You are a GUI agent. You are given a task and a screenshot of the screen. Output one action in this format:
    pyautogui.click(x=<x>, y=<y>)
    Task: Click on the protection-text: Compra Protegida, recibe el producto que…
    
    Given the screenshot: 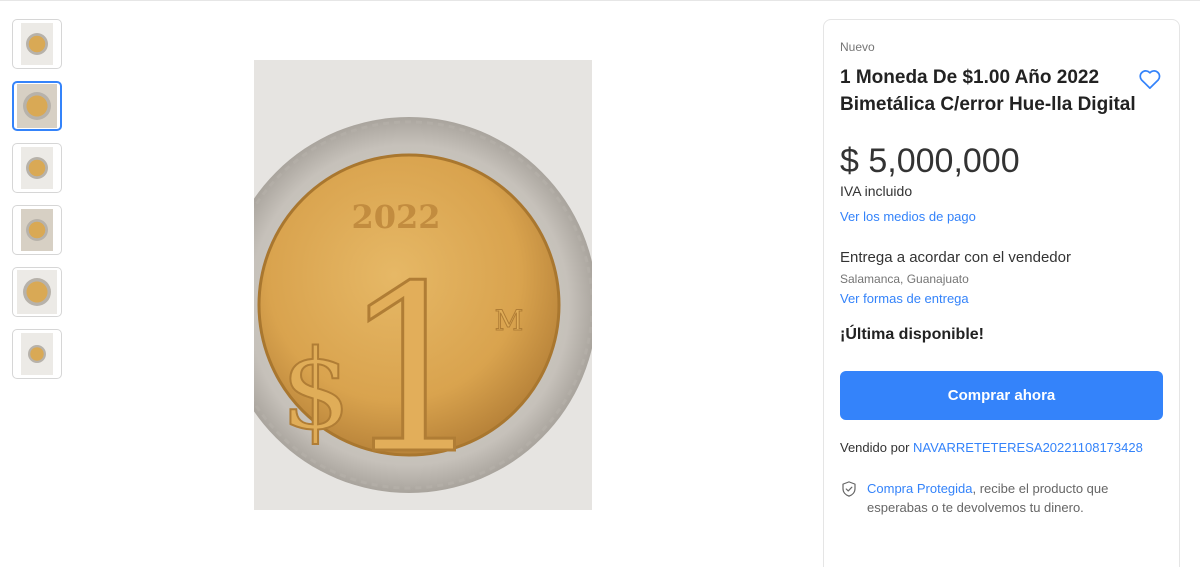 What is the action you would take?
    pyautogui.click(x=1015, y=498)
    